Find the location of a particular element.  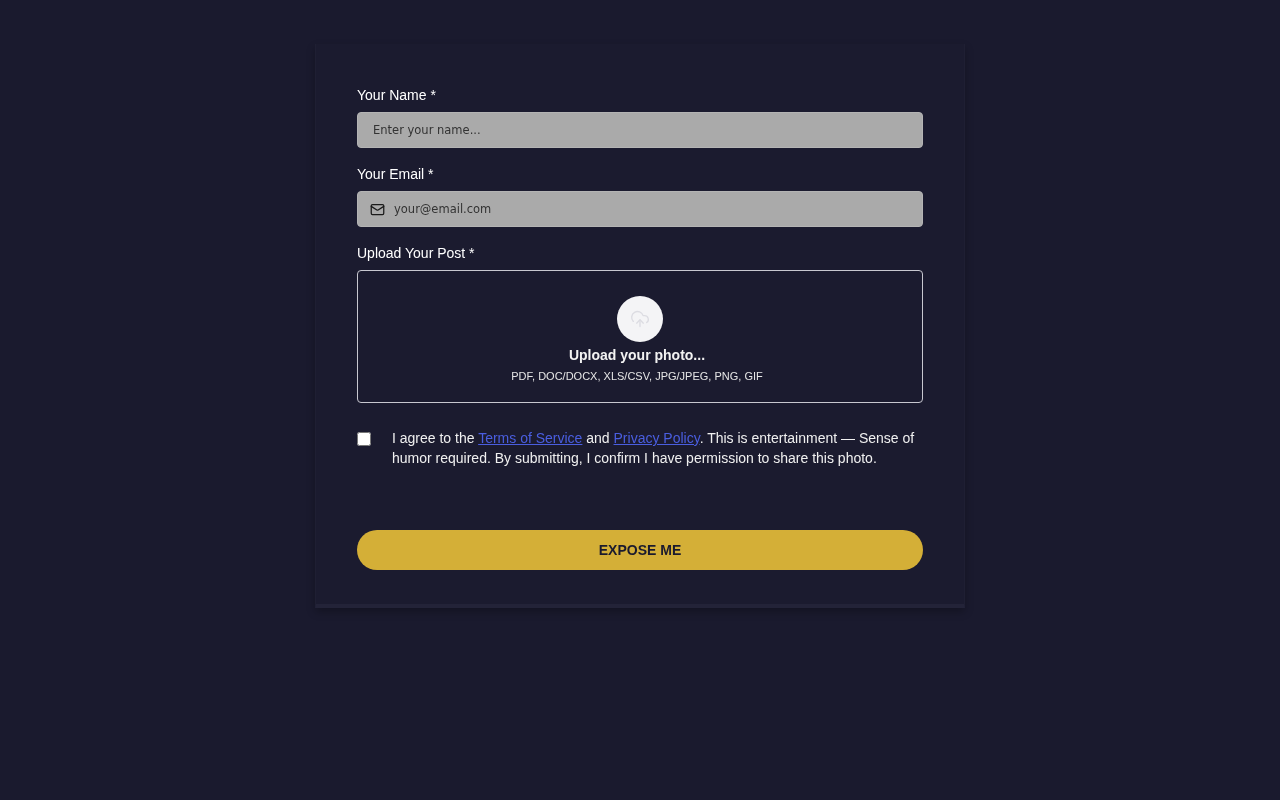

agreement-text: I agree to the Terms of Service and Privacy Policy. This is entertainment — Sense of humor required. By submitting, I confirm I have permission to share this photo. is located at coordinates (654, 448).